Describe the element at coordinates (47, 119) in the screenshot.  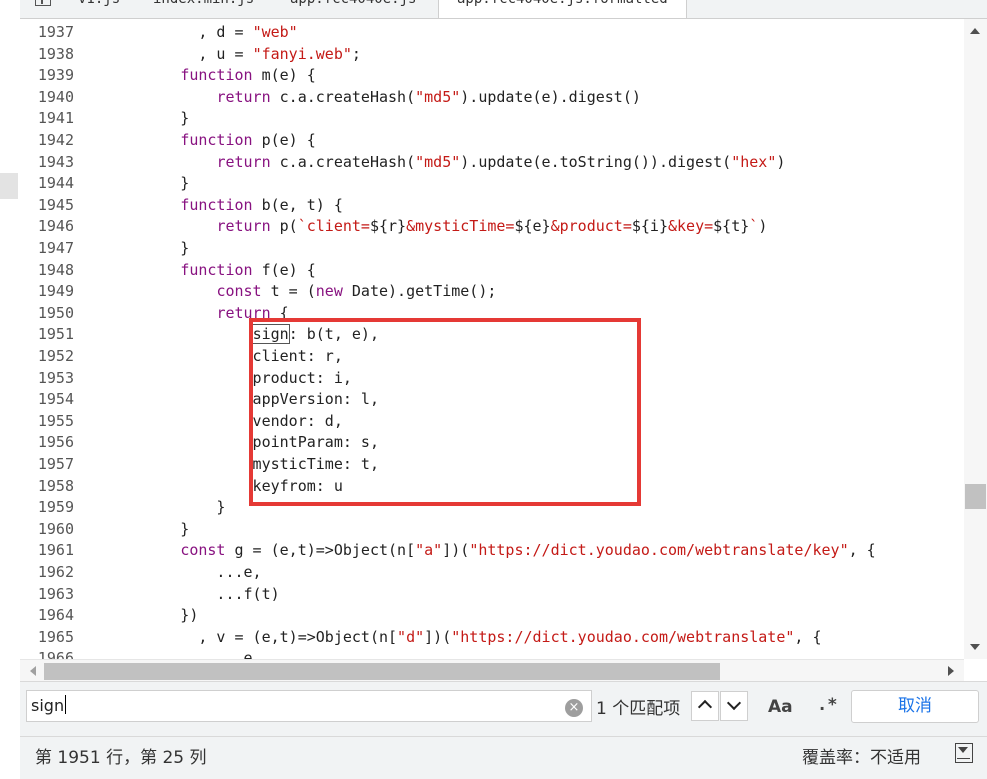
I see `line-number: 1941` at that location.